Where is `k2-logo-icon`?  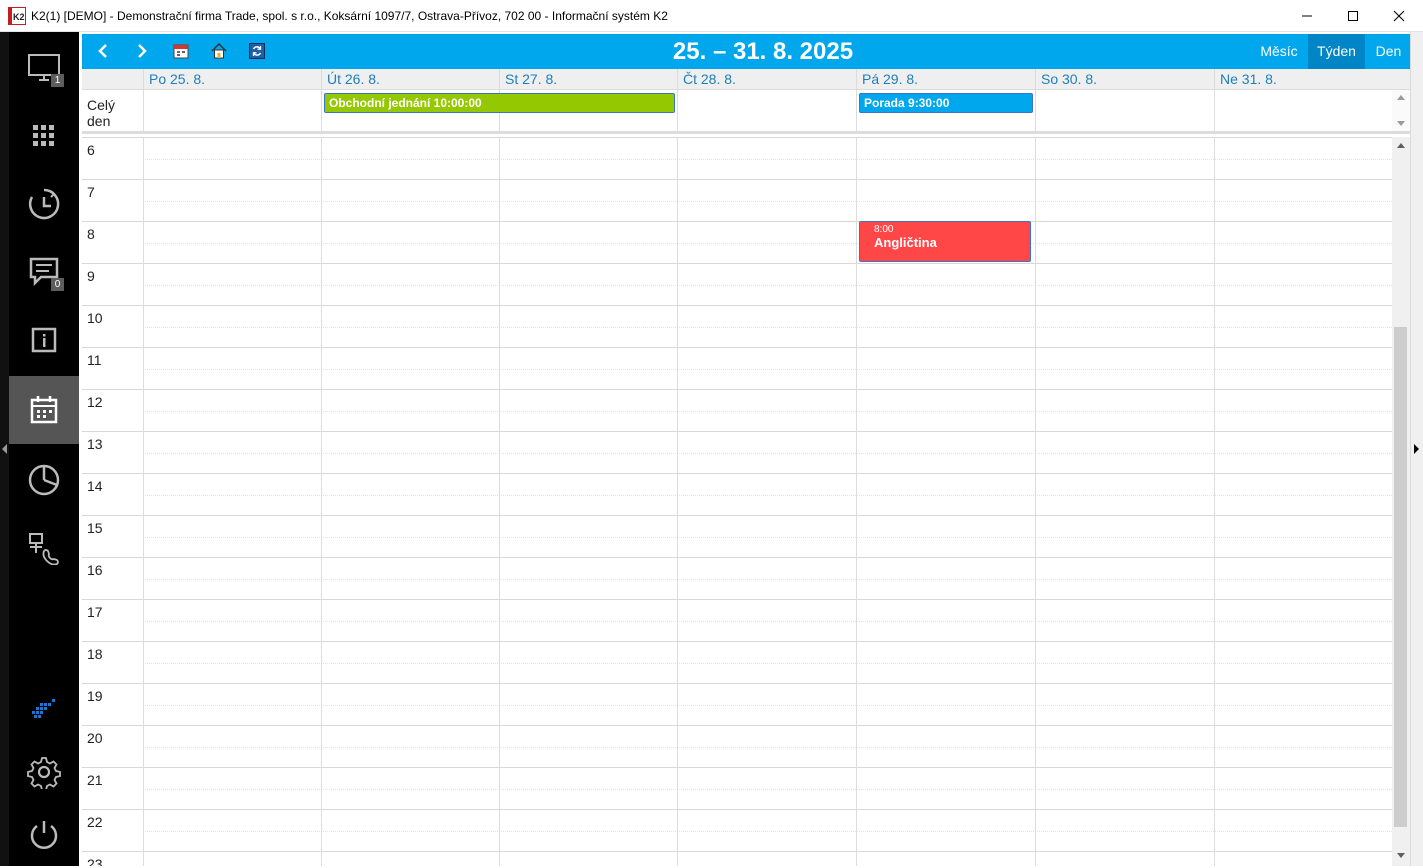 k2-logo-icon is located at coordinates (43, 708).